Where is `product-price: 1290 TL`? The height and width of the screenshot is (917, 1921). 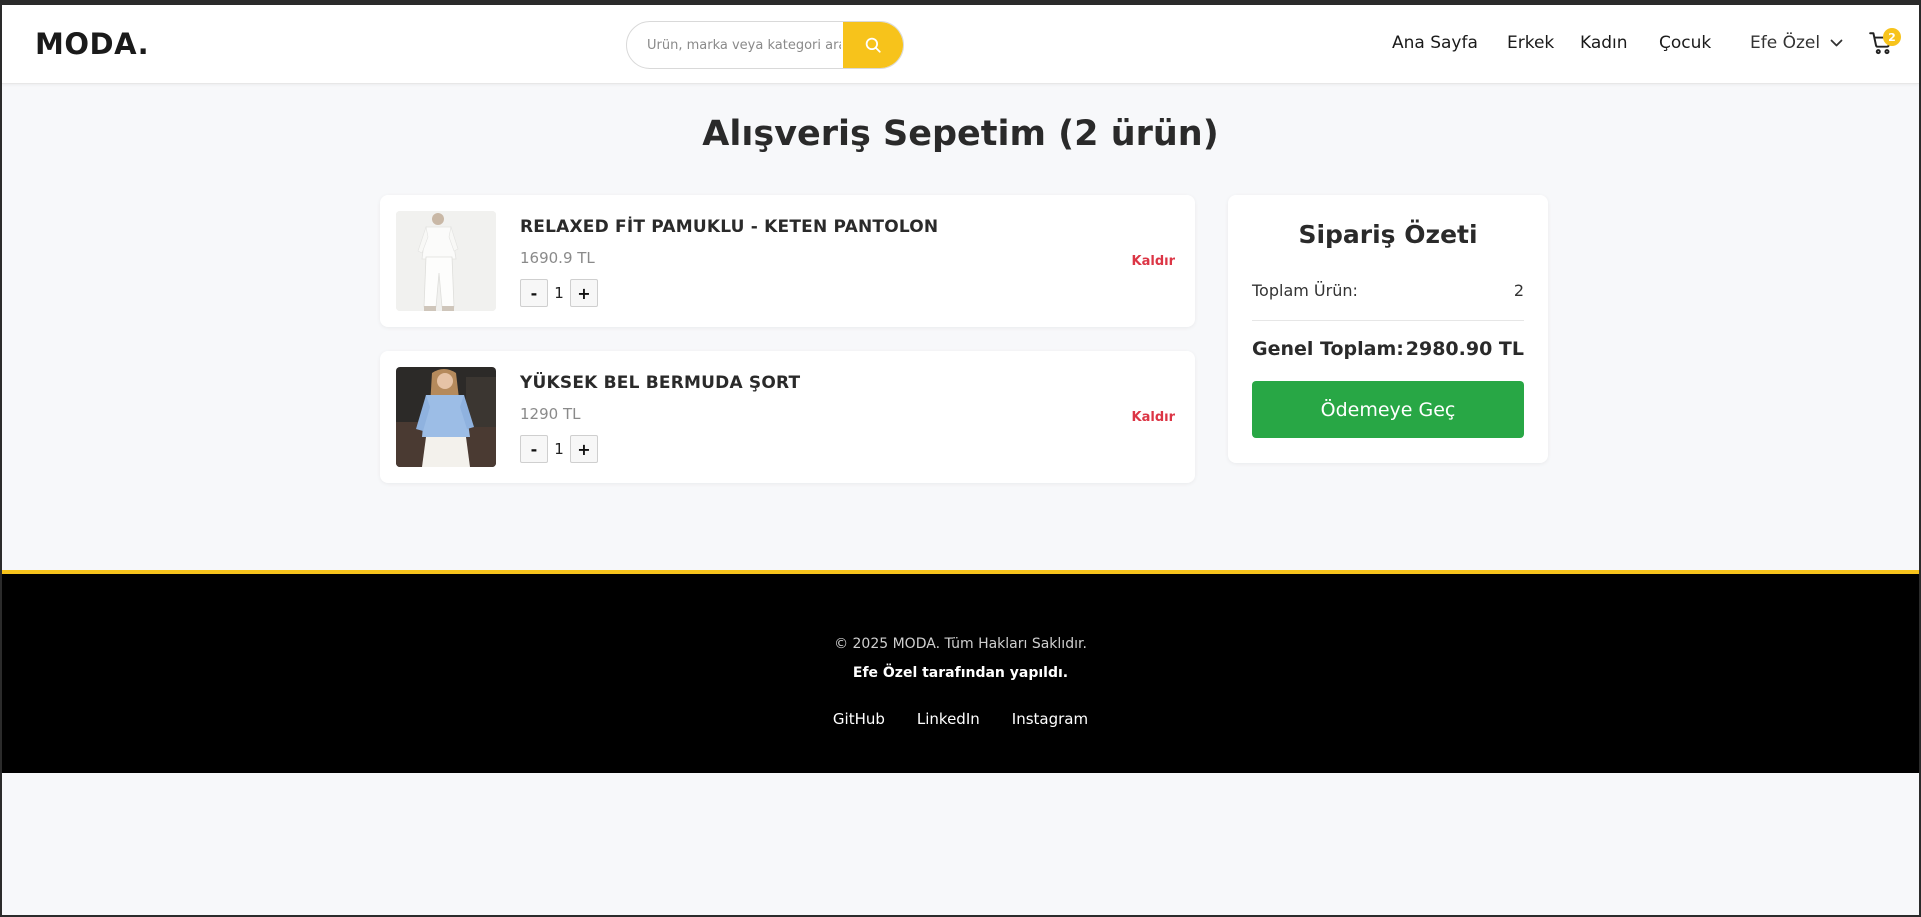
product-price: 1290 TL is located at coordinates (550, 414).